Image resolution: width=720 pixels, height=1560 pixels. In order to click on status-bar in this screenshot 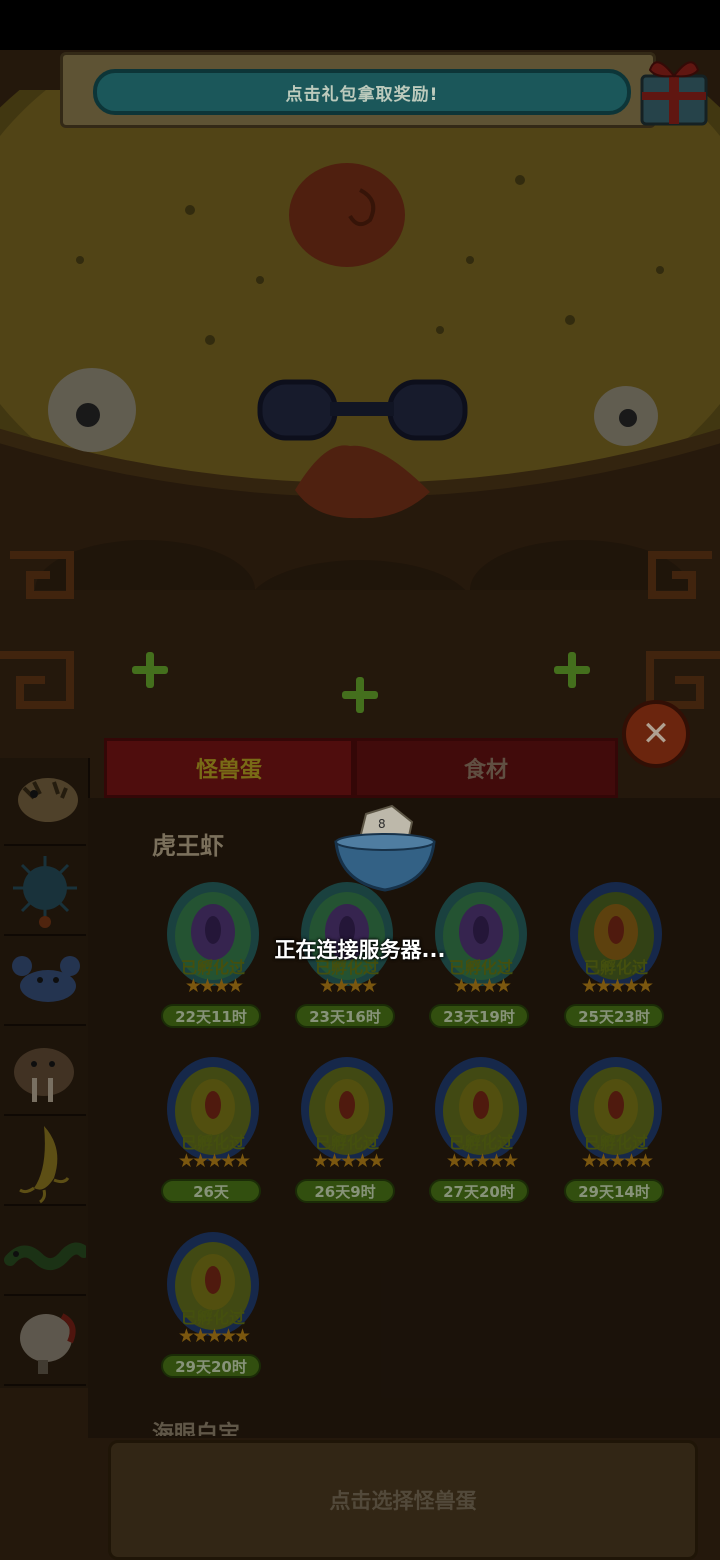, I will do `click(360, 25)`.